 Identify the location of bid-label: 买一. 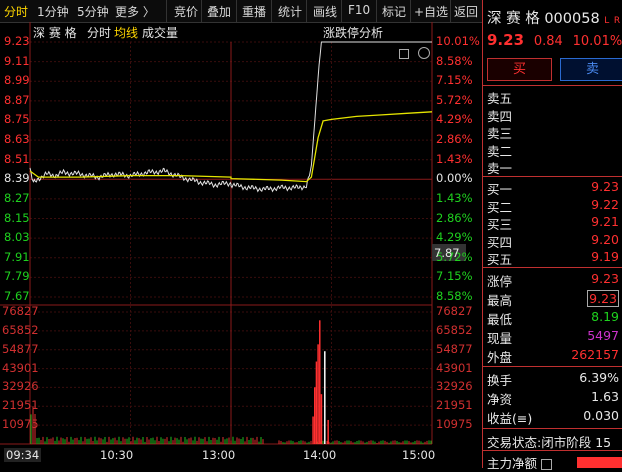
(500, 189).